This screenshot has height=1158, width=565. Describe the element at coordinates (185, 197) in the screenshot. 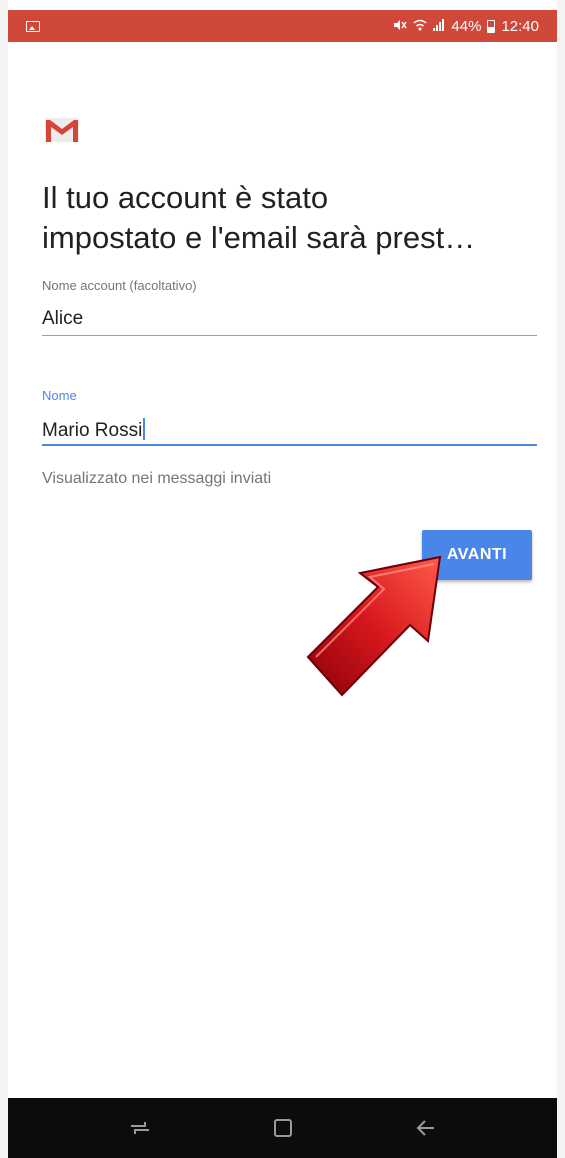

I see `page-title-line-1: Il tuo account è stato` at that location.